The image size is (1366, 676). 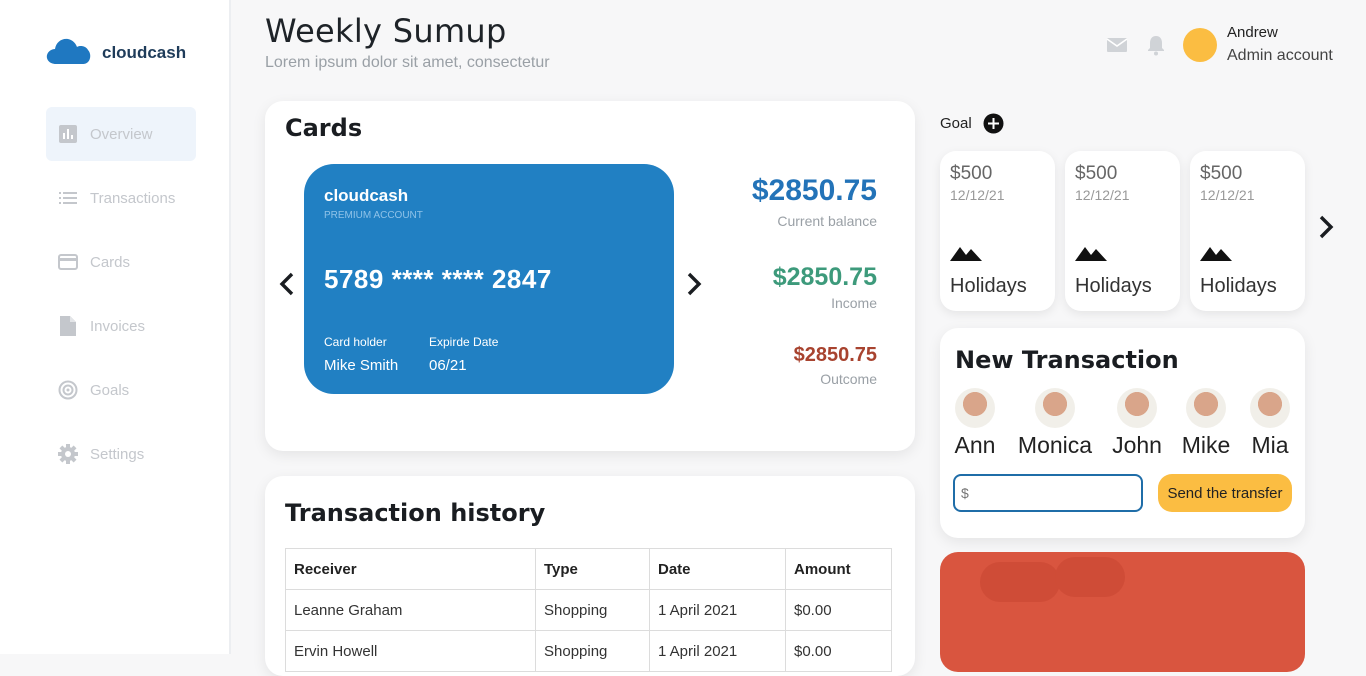 I want to click on sidebar-item-settings: Settings, so click(x=121, y=454).